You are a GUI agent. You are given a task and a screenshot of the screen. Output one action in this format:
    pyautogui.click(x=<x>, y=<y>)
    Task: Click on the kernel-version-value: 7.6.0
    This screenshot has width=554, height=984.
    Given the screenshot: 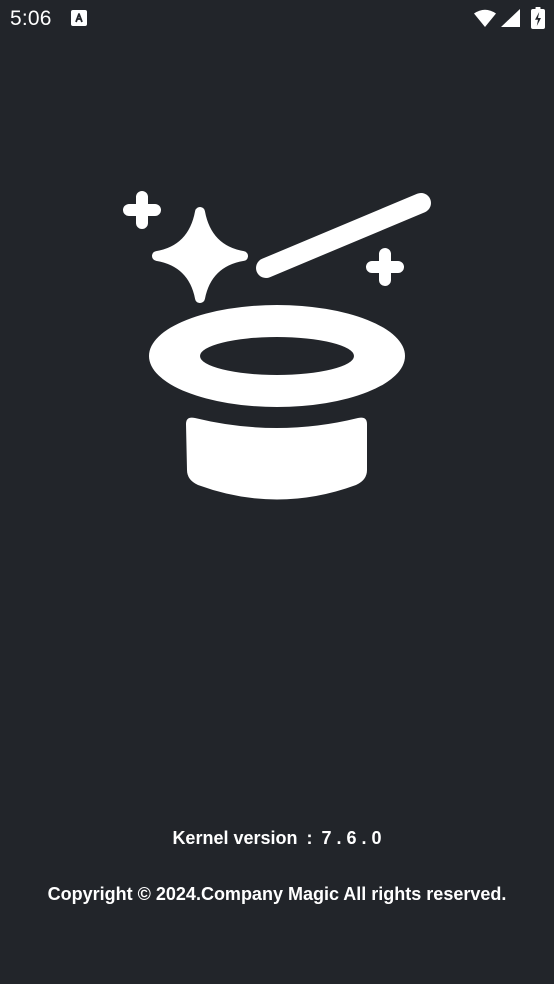 What is the action you would take?
    pyautogui.click(x=354, y=838)
    